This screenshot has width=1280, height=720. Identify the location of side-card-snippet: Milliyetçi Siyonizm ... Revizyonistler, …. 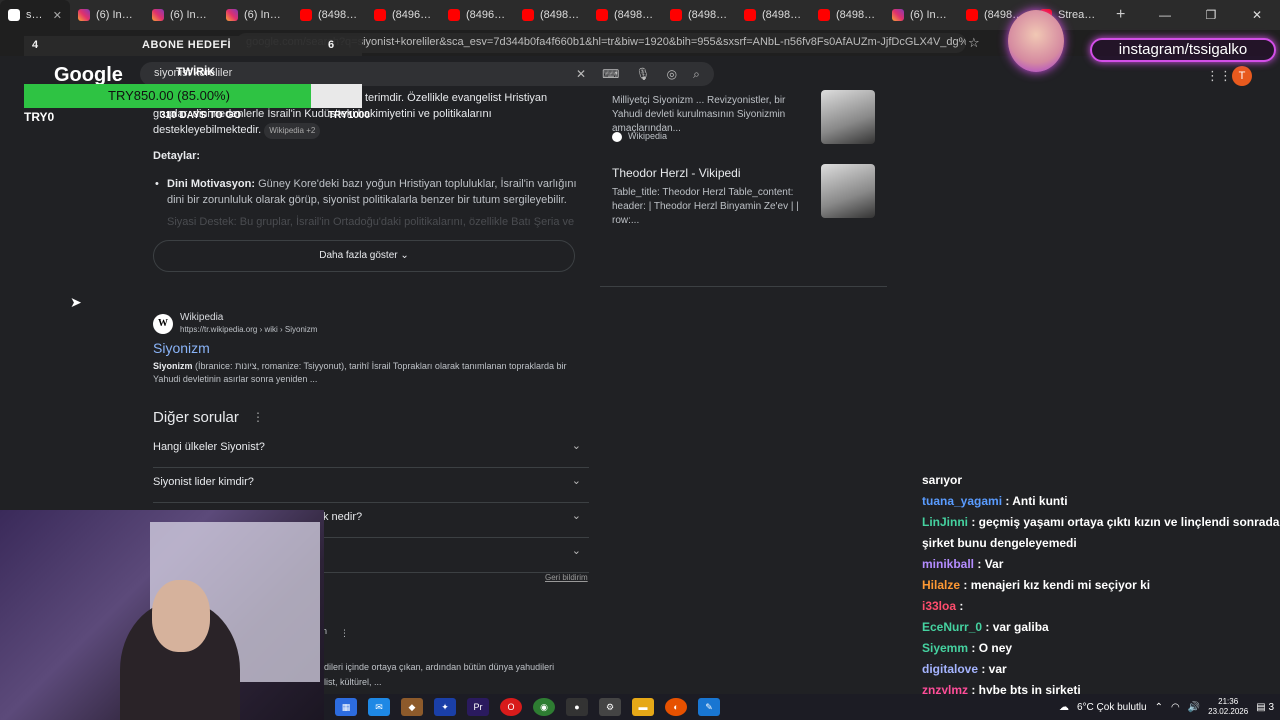
(699, 114).